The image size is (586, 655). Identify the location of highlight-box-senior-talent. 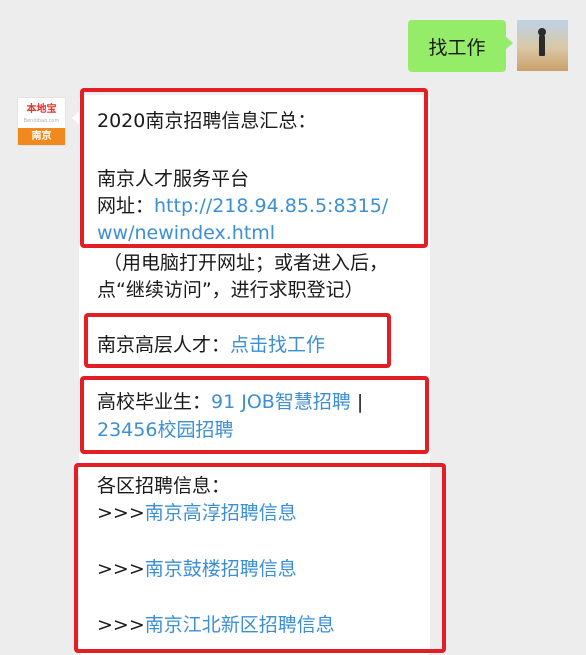
(237, 340).